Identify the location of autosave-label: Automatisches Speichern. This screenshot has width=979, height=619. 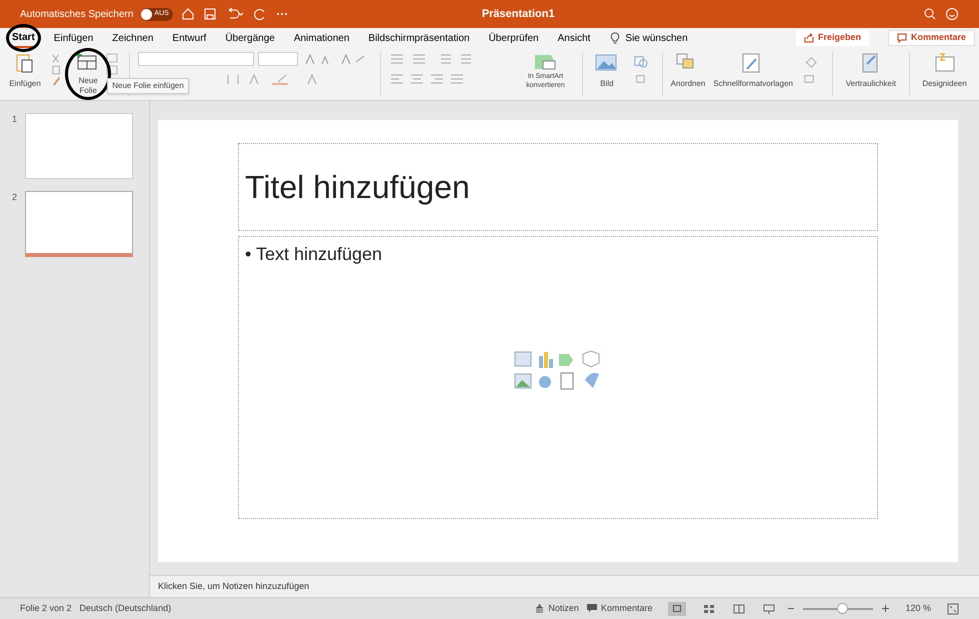
(77, 15).